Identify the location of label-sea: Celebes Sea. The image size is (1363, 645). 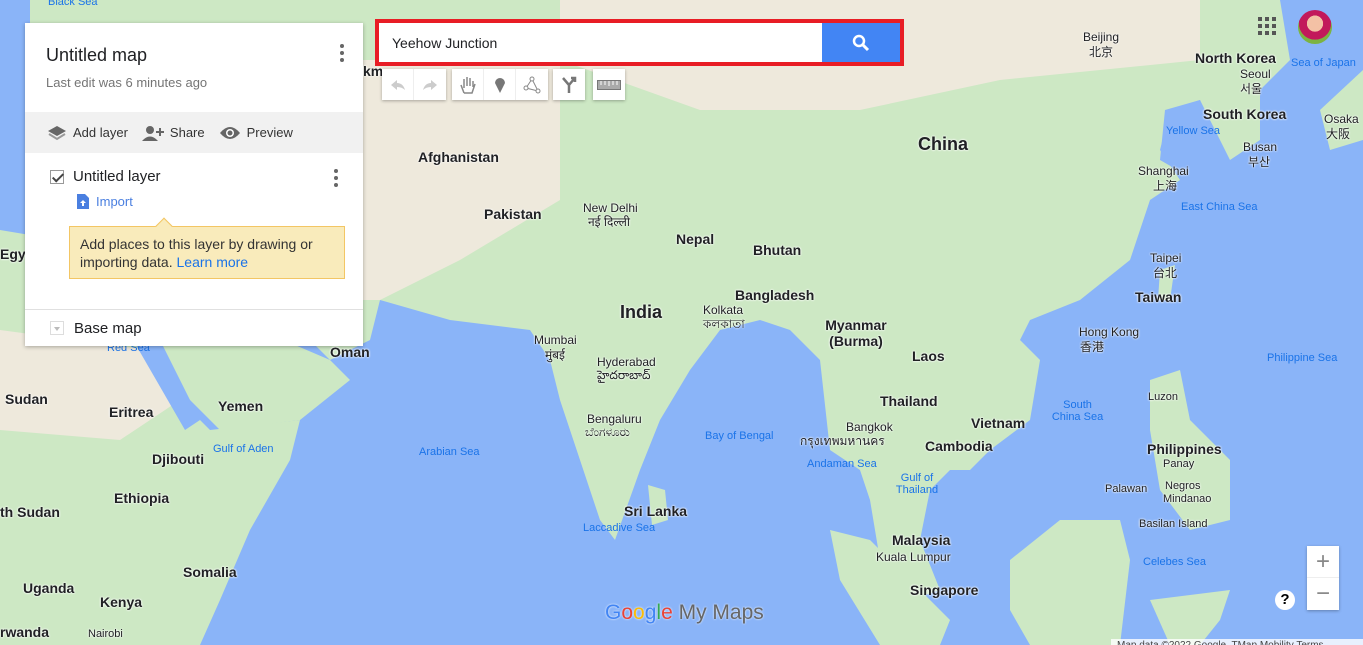
(1174, 562).